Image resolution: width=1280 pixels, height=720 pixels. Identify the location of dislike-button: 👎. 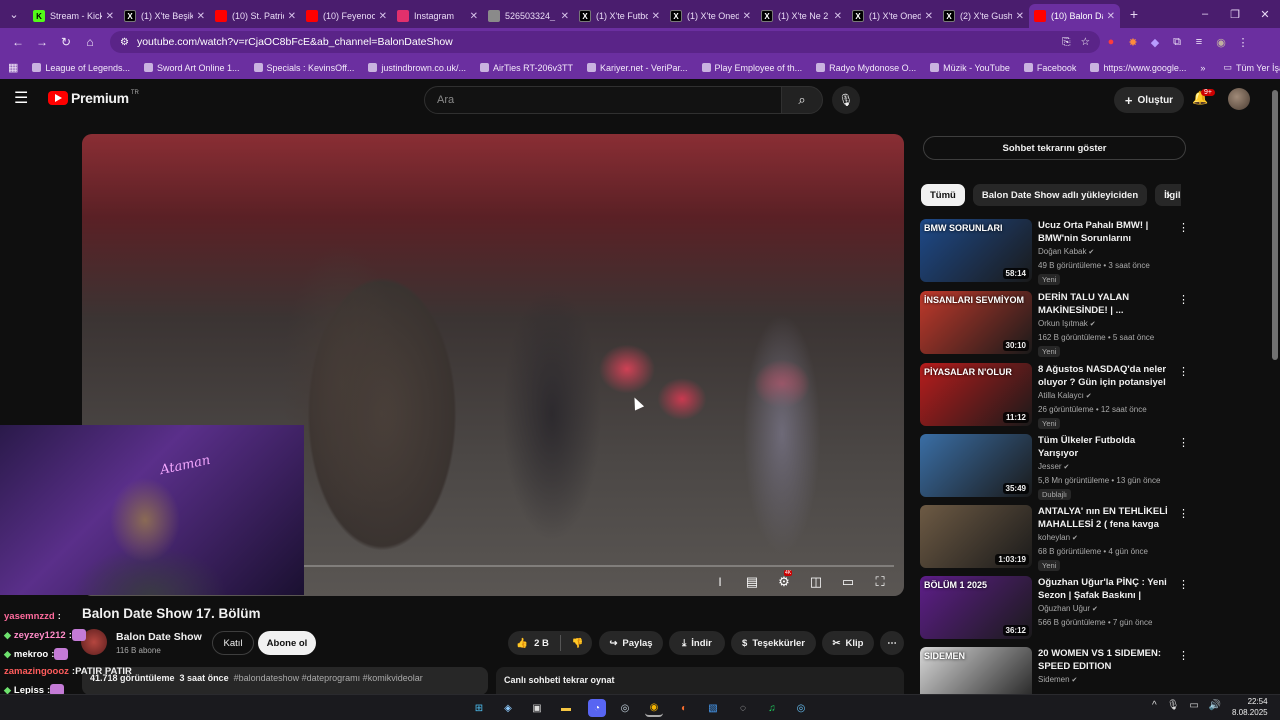
(578, 643).